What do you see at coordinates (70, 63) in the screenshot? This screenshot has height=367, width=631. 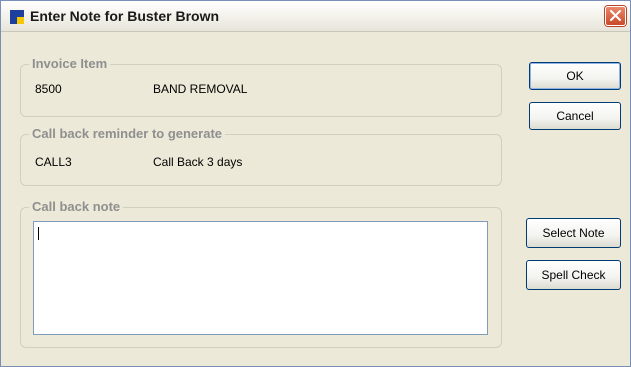 I see `invoice-item-legend: Invoice Item` at bounding box center [70, 63].